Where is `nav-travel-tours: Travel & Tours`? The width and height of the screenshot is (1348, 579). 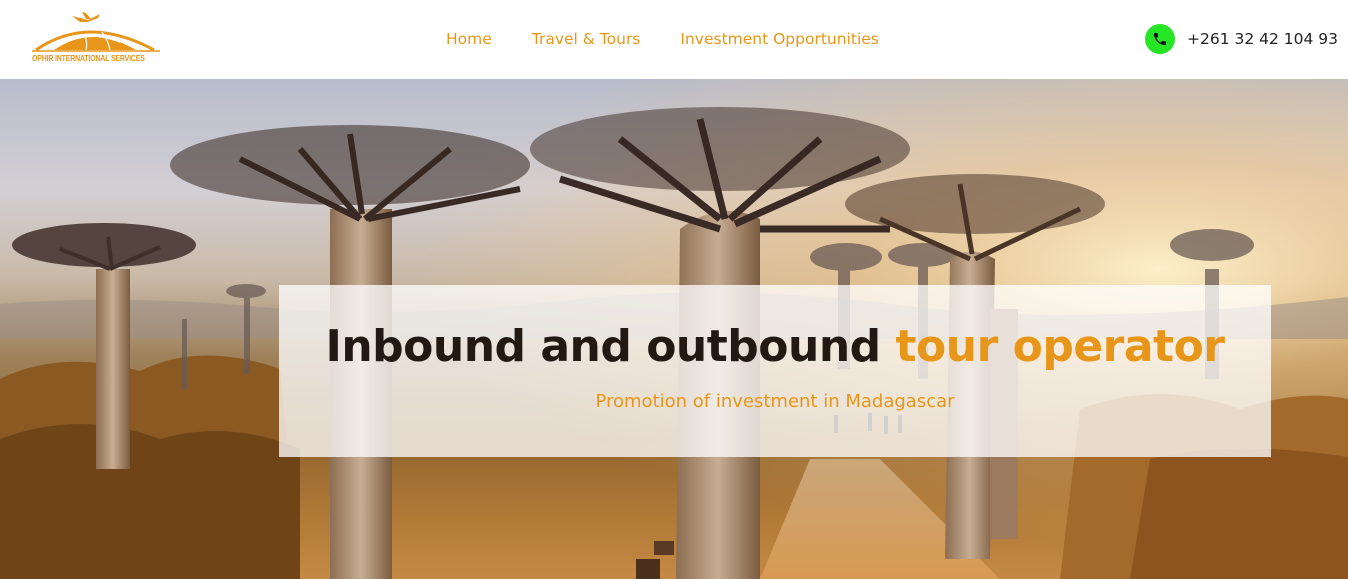
nav-travel-tours: Travel & Tours is located at coordinates (586, 40).